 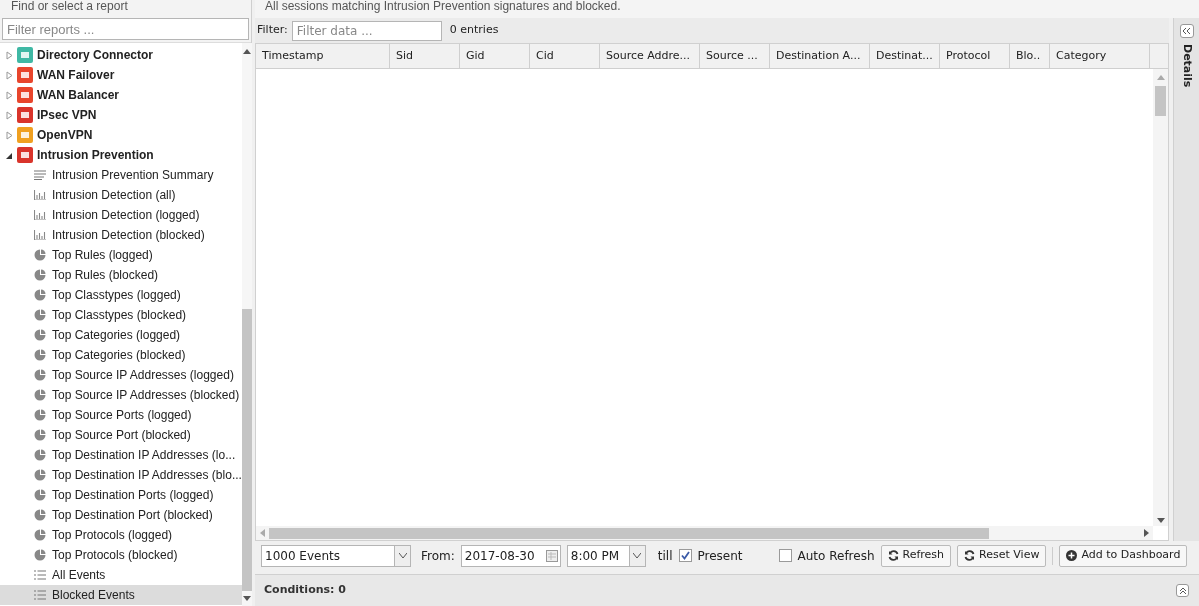 I want to click on column-header: Sid, so click(x=425, y=56).